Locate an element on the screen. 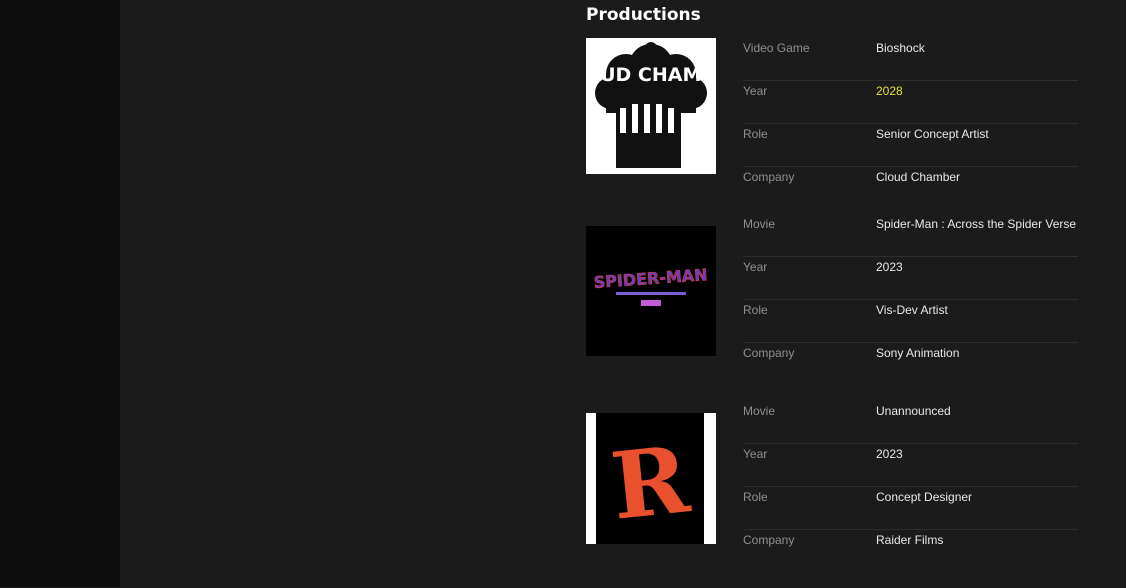  spider-man-logo-icon: SPIDER-MAN is located at coordinates (651, 291).